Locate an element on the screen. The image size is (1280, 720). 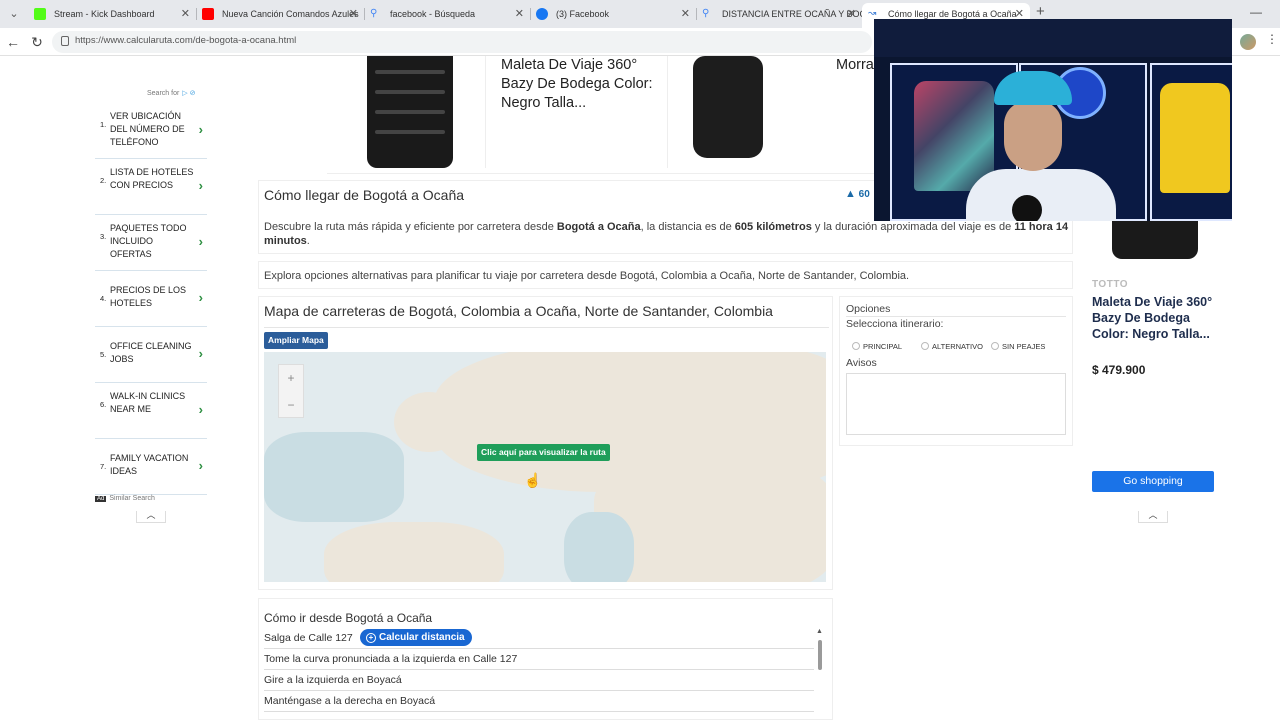
scroll-thumb is located at coordinates (820, 655).